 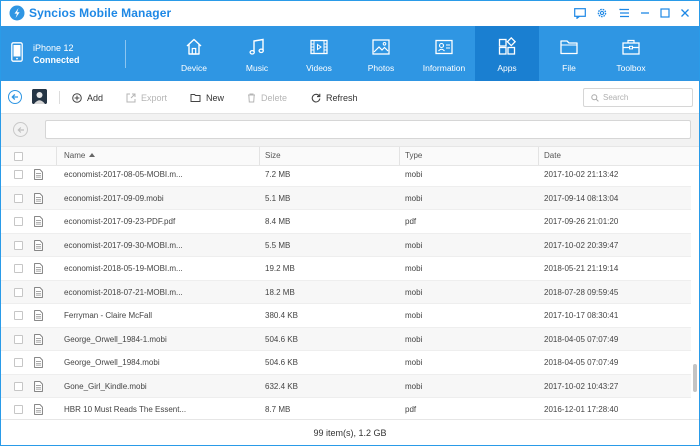 I want to click on nav-tab-apps: Apps, so click(x=507, y=53).